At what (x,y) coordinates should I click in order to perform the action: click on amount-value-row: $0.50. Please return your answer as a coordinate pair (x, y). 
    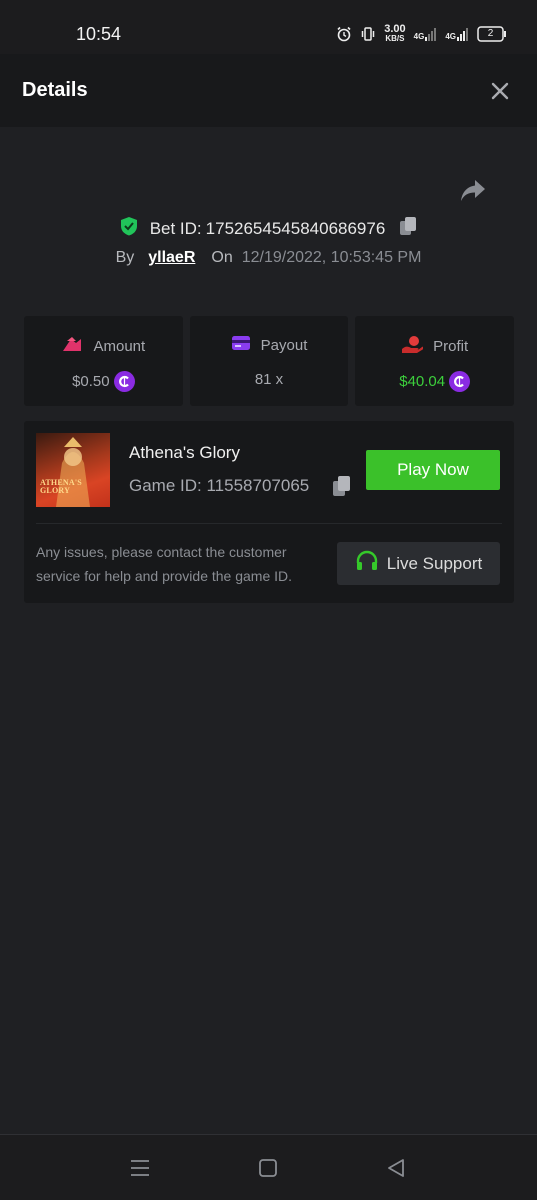
    Looking at the image, I should click on (103, 381).